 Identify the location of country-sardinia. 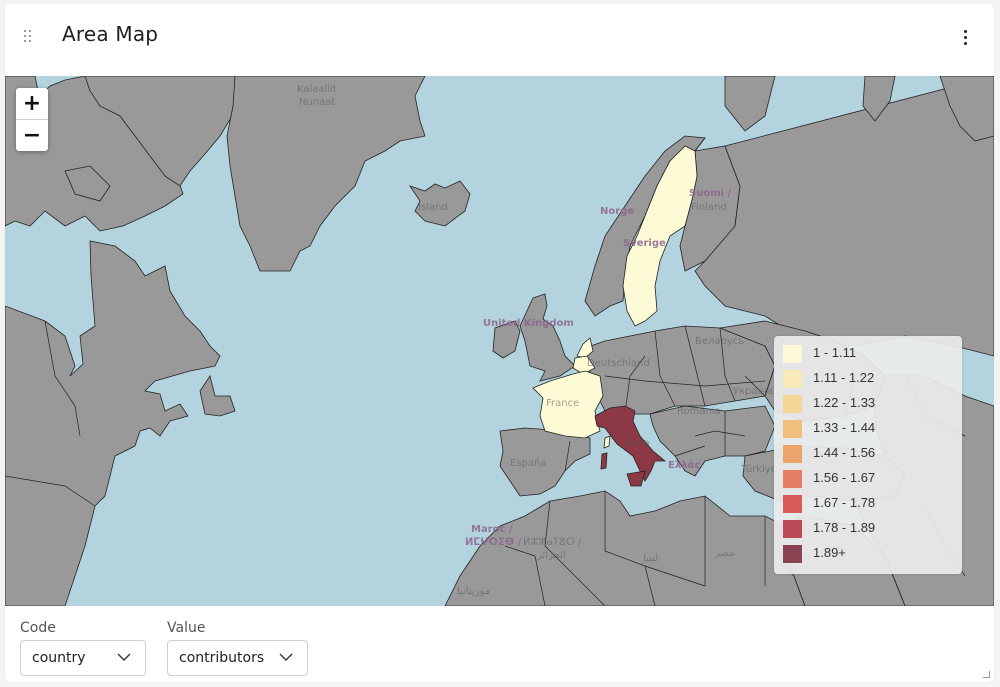
(604, 461).